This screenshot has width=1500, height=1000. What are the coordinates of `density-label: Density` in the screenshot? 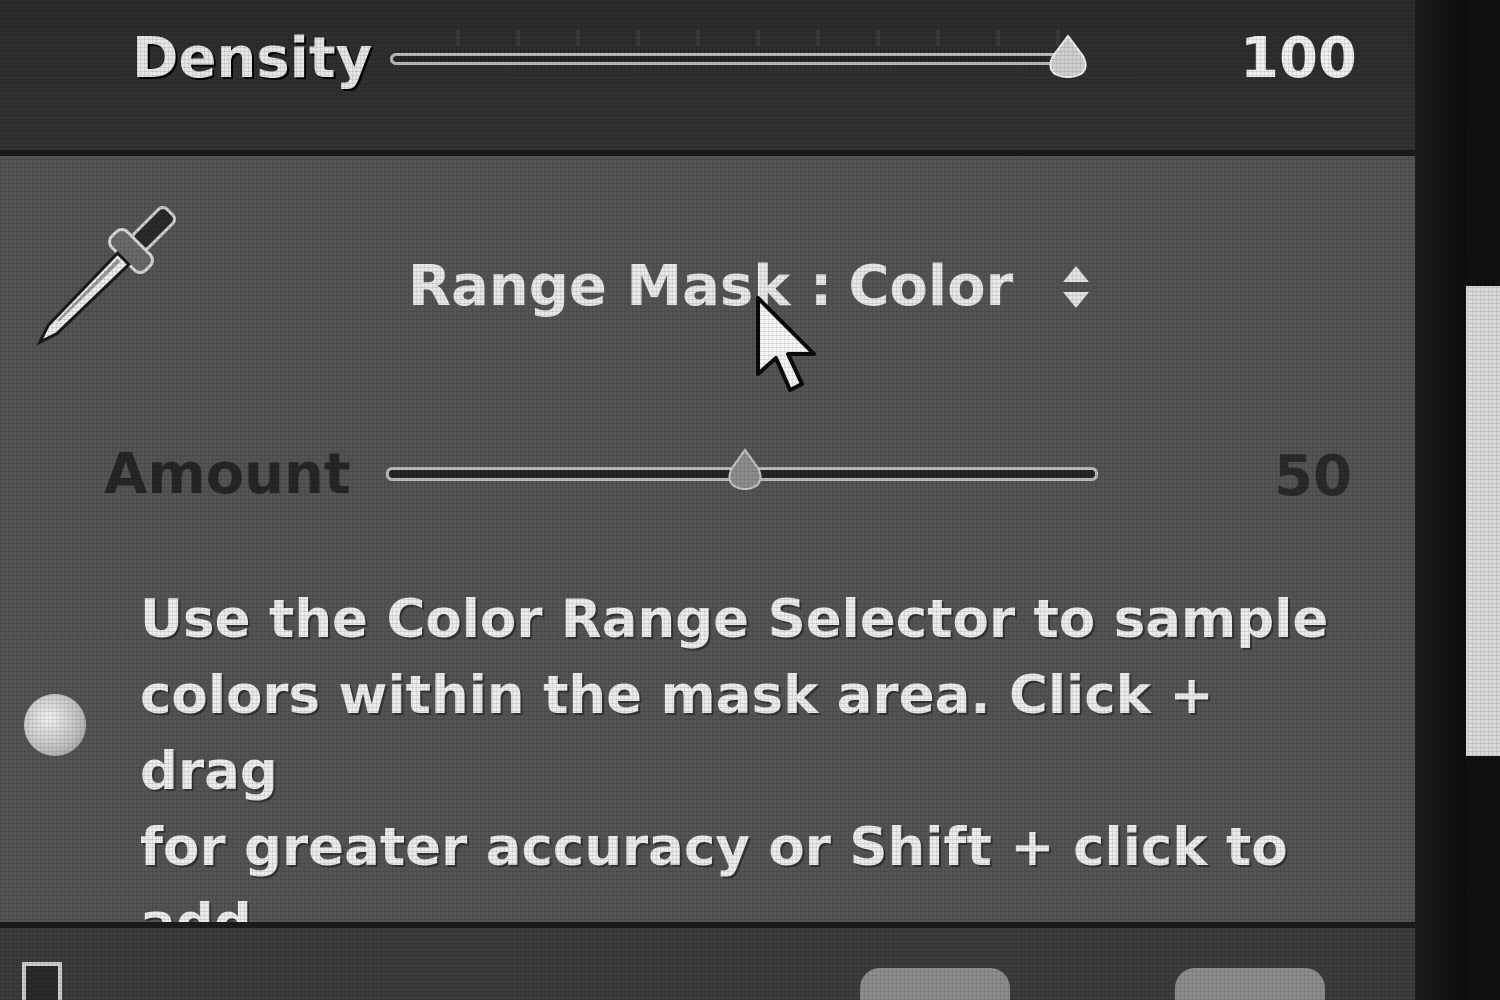 It's located at (252, 58).